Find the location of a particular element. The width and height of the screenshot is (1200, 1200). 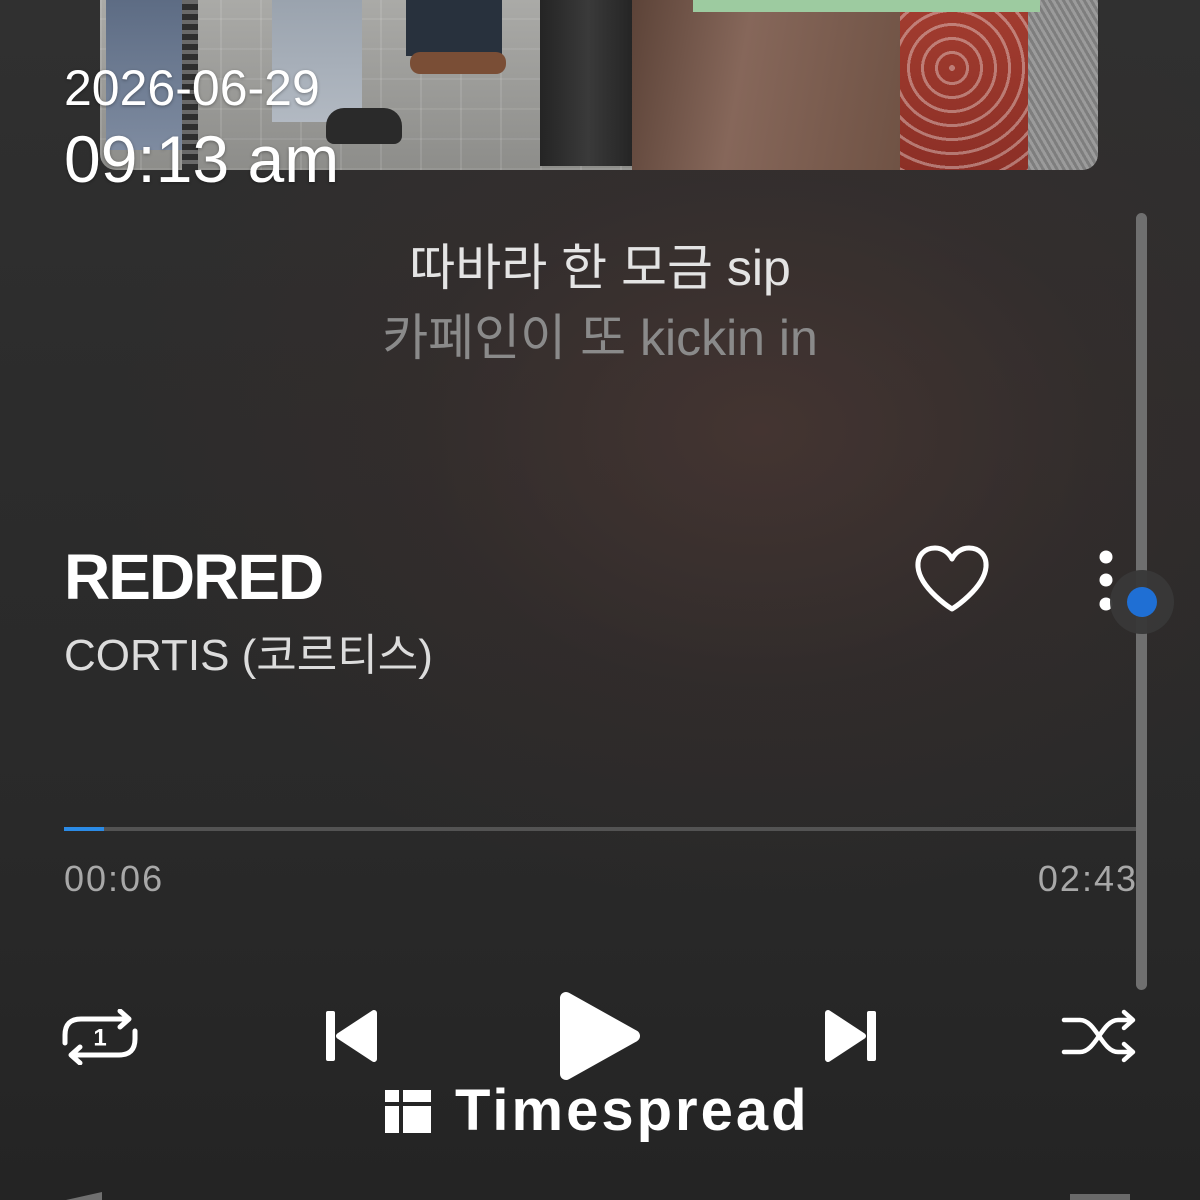

watermark-text: Timespread is located at coordinates (632, 1110).